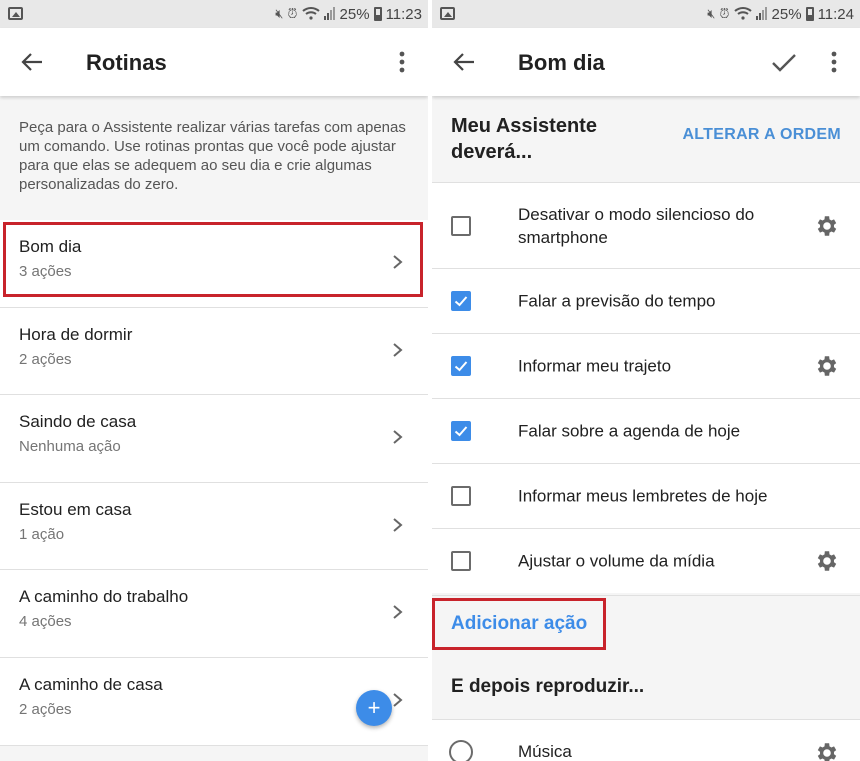 This screenshot has width=860, height=761. I want to click on action-label: Falar sobre a agenda de hoje, so click(629, 431).